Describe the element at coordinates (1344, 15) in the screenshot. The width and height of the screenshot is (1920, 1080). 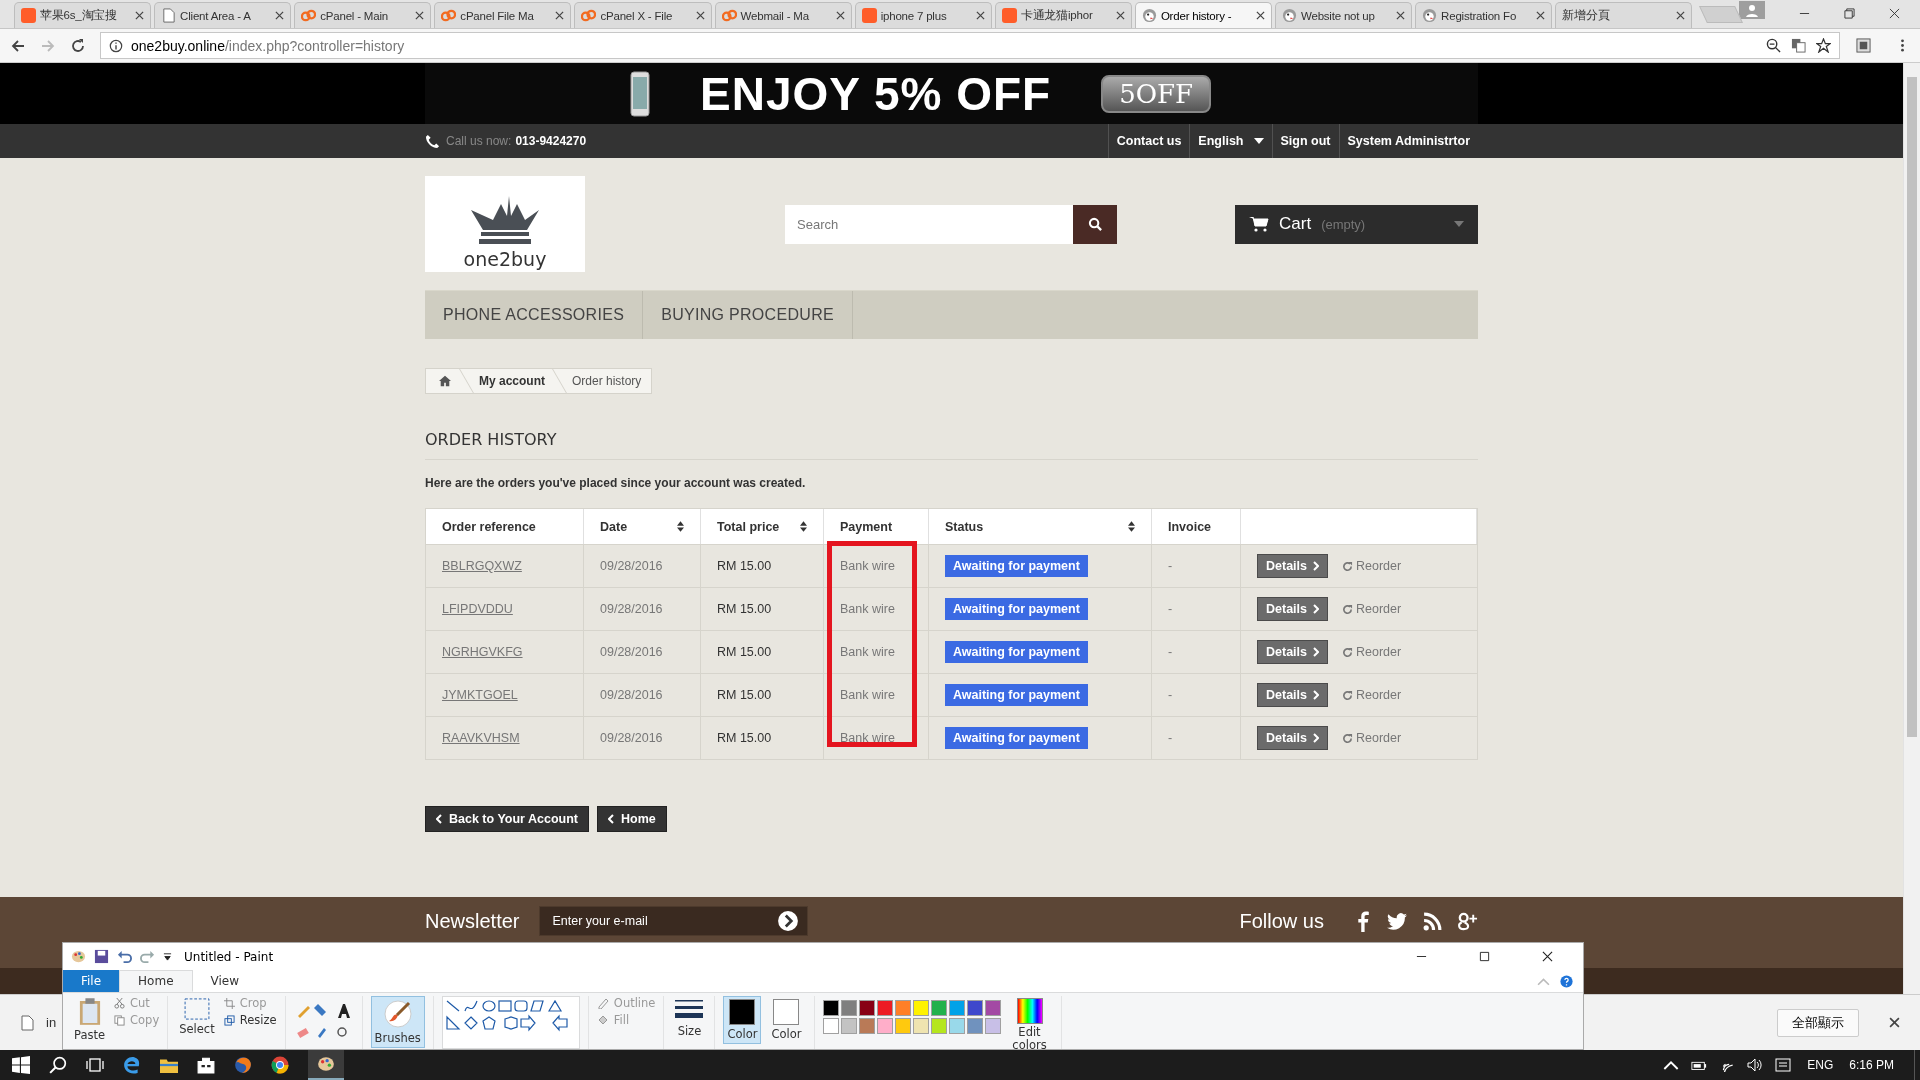
I see `browser-tab: Website not up` at that location.